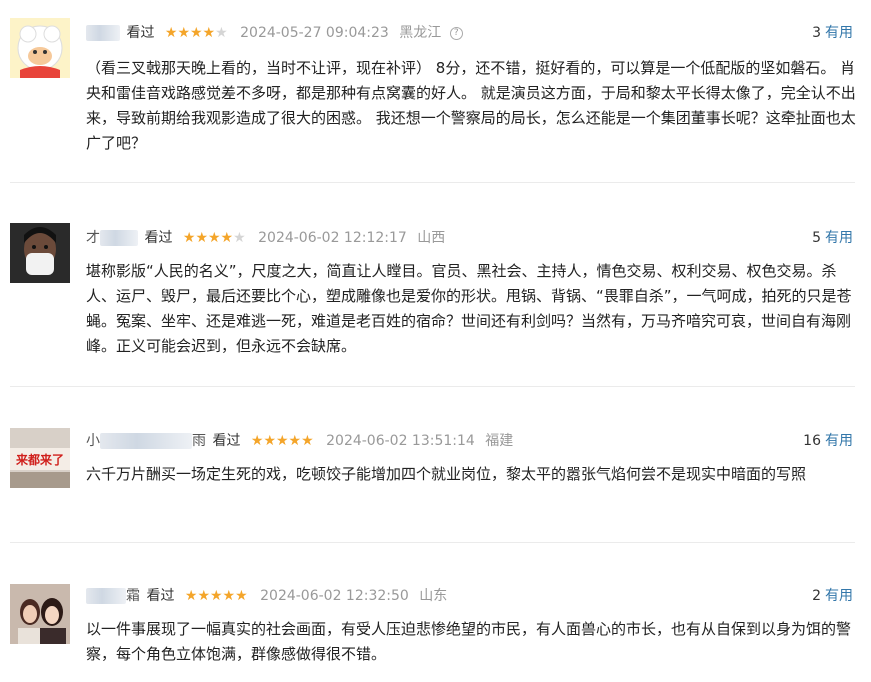 This screenshot has width=871, height=682. I want to click on useful-count: 16, so click(812, 441).